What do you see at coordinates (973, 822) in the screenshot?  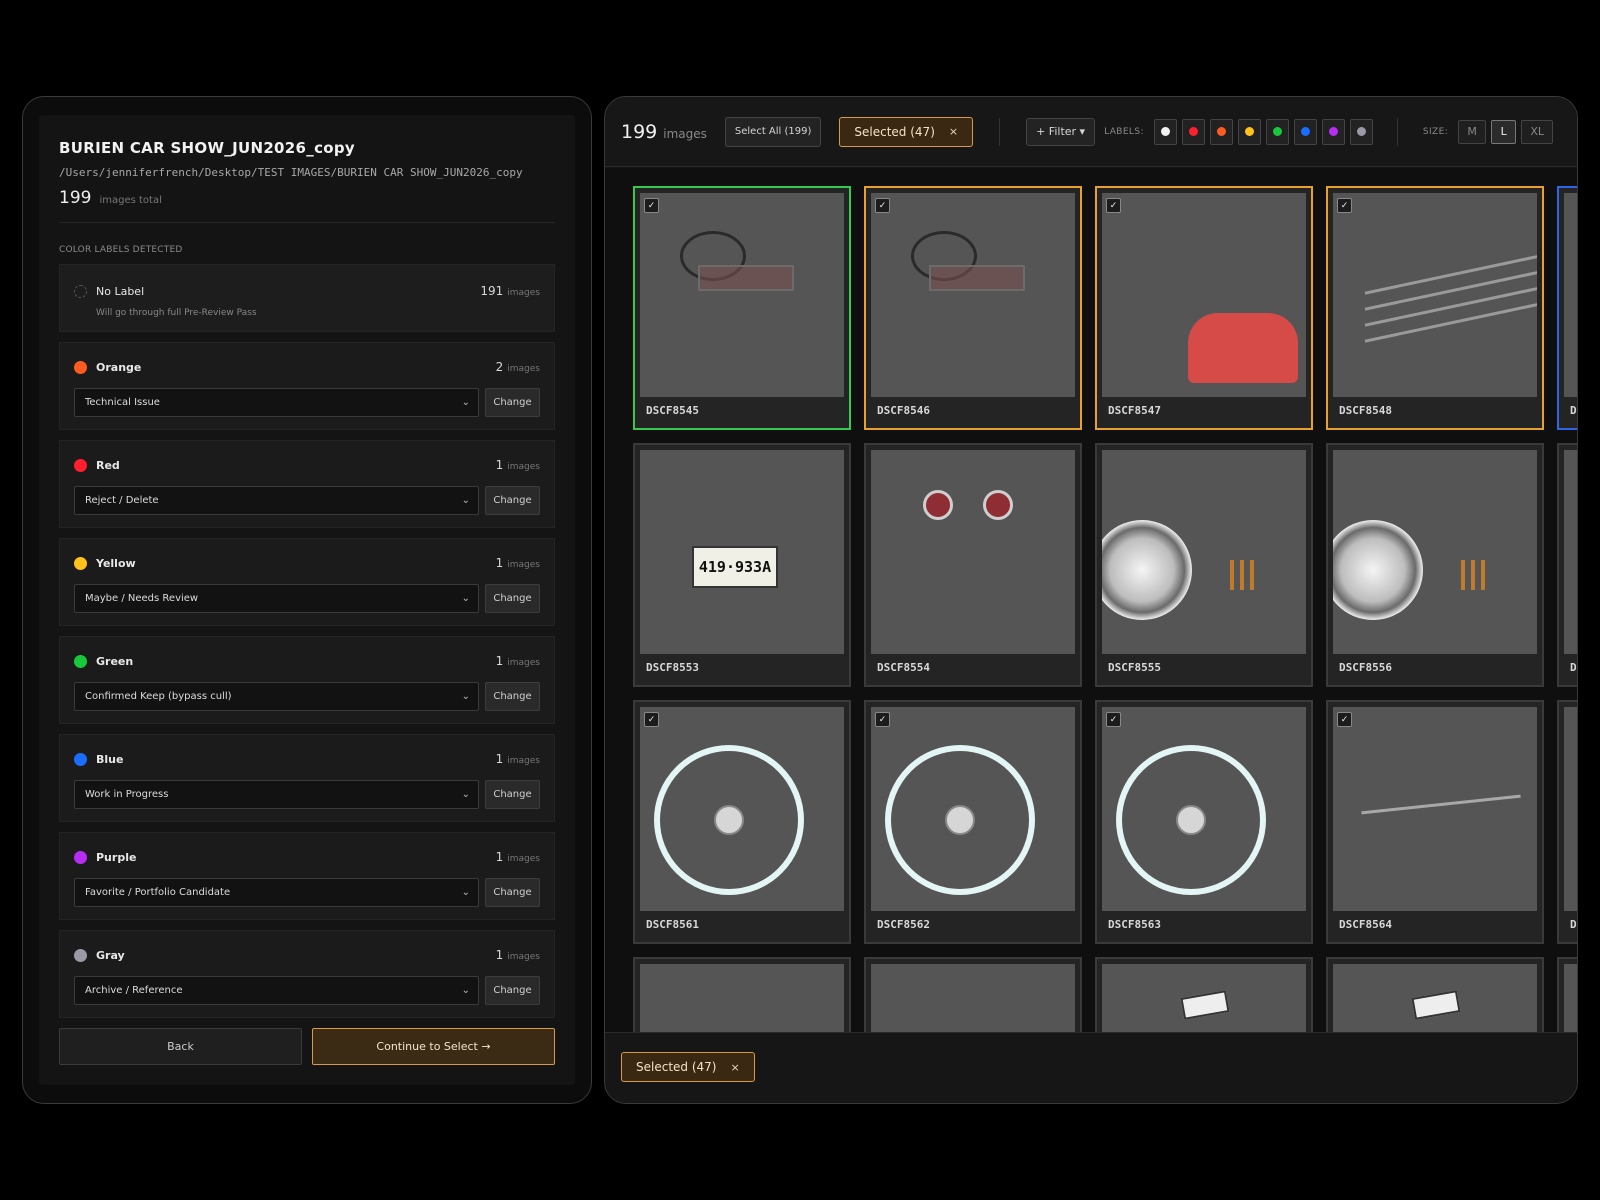 I see `image-tile: ✓ DSCF8562` at bounding box center [973, 822].